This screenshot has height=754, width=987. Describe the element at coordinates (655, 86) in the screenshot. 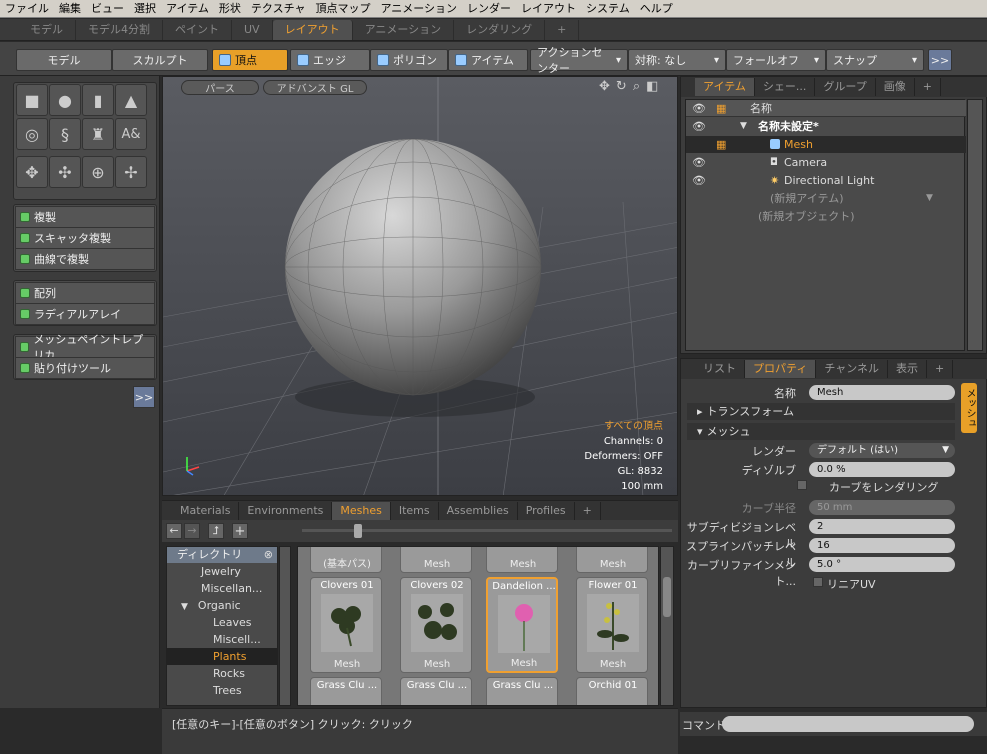

I see `maximize-icon: ◧` at that location.